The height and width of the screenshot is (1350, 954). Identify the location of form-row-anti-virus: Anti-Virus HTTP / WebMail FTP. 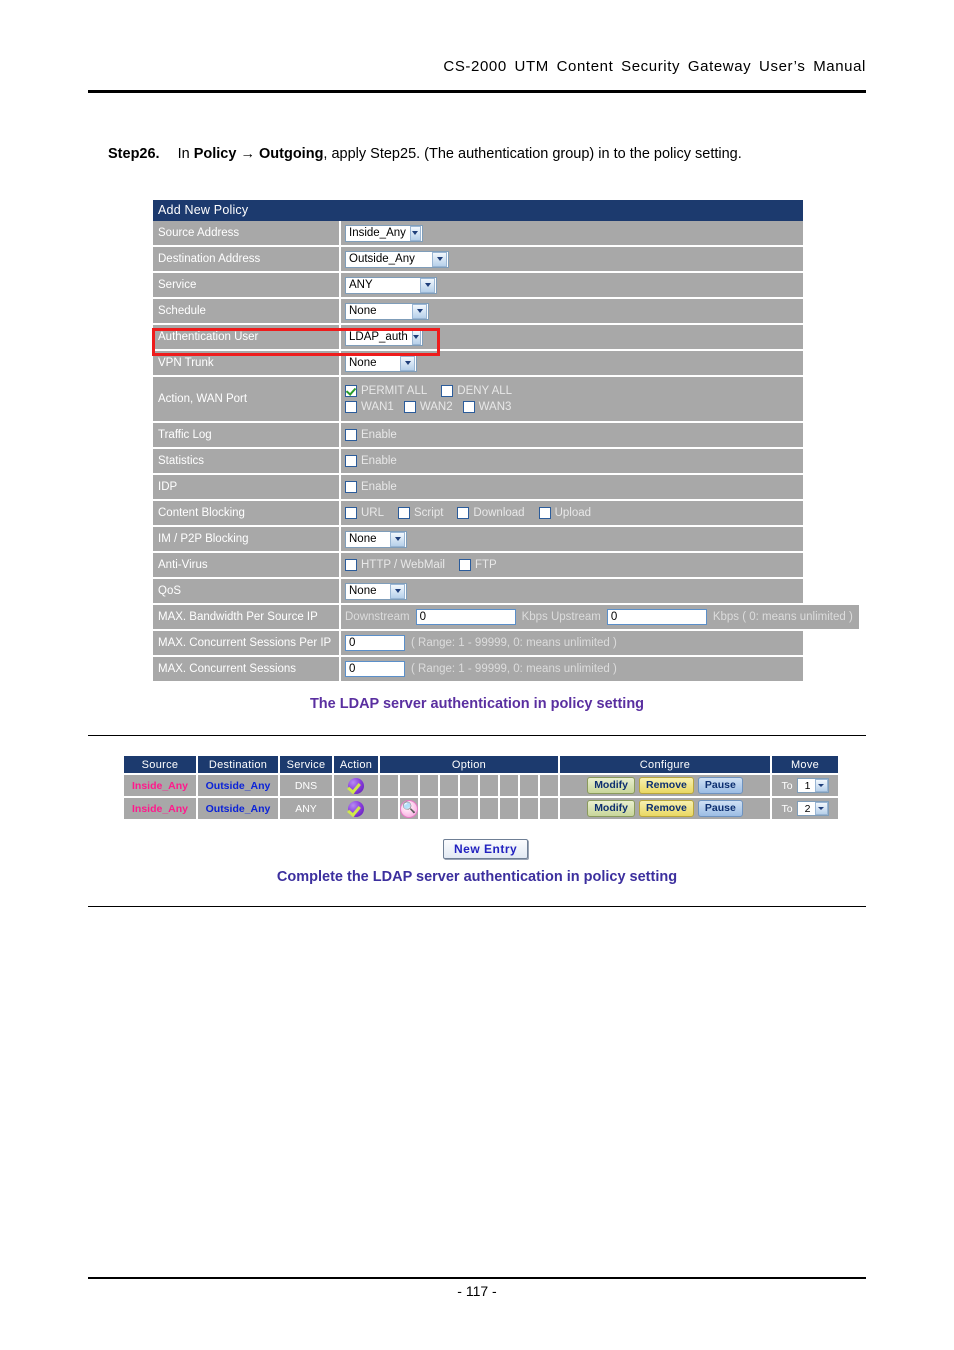
(478, 566).